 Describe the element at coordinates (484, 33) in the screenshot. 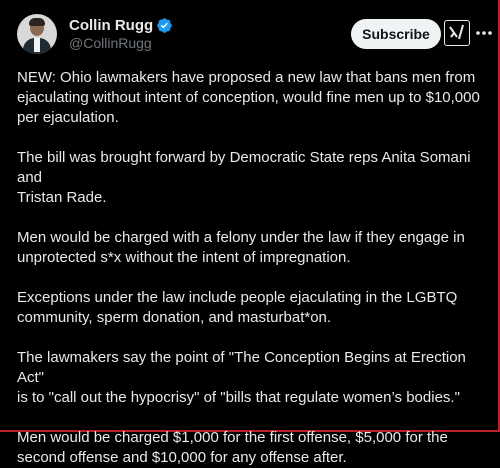

I see `more-icon` at that location.